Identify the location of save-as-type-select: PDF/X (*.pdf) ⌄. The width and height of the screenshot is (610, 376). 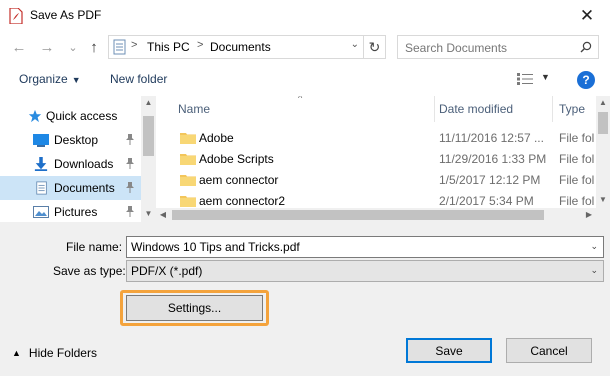
(365, 271).